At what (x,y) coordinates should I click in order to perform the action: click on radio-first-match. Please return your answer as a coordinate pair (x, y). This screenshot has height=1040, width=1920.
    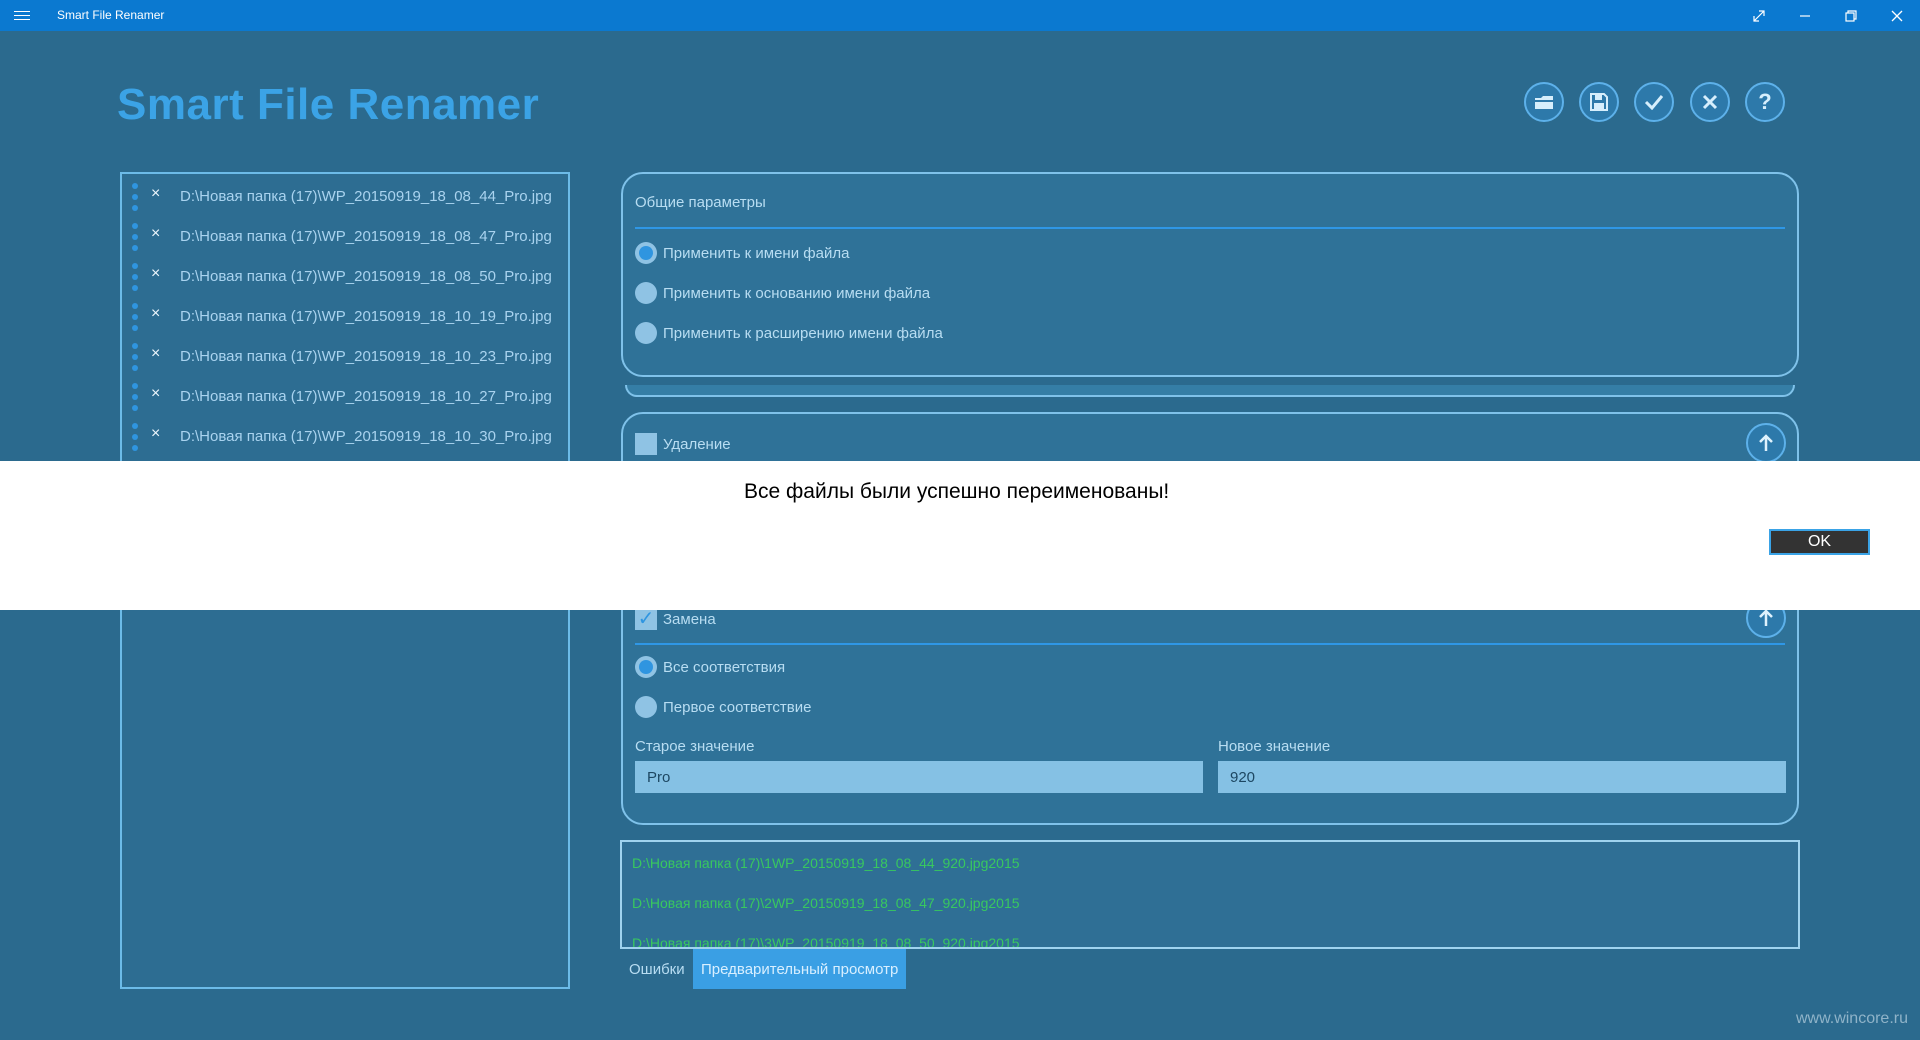
    Looking at the image, I should click on (646, 707).